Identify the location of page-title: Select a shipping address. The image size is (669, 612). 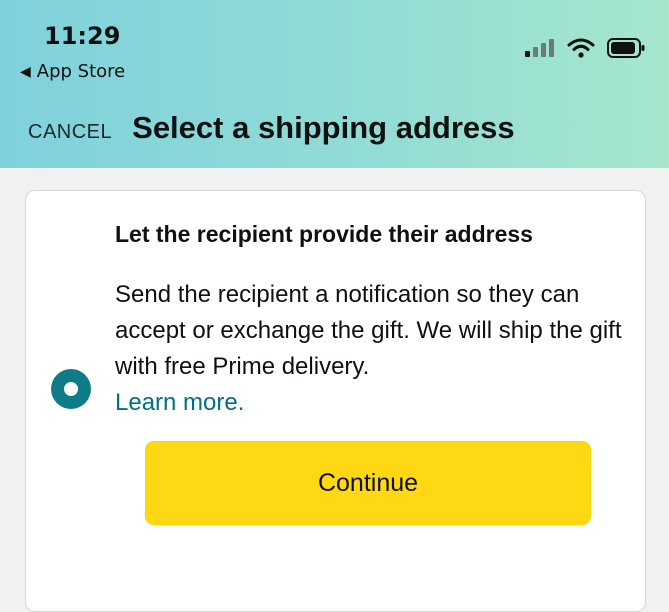
(323, 127).